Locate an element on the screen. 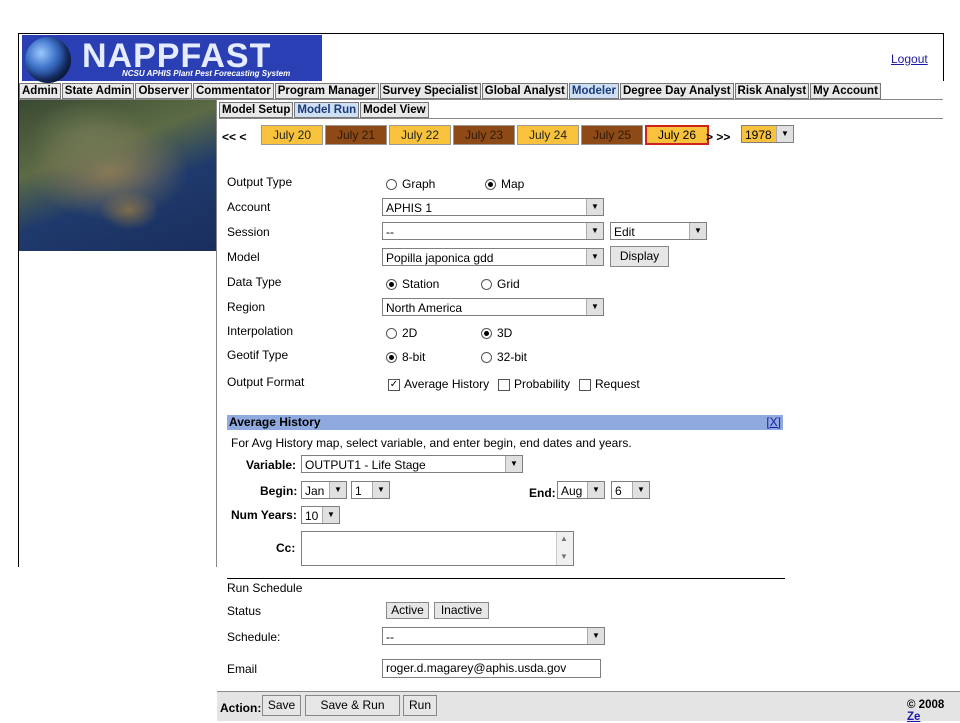  copyright-text: © 2008 is located at coordinates (926, 705).